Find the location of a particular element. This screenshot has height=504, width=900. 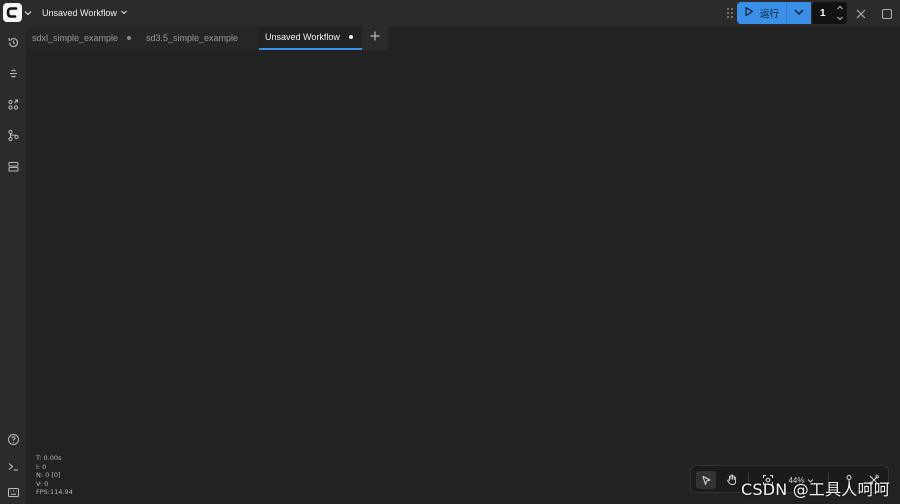

queue-icon is located at coordinates (13, 73).